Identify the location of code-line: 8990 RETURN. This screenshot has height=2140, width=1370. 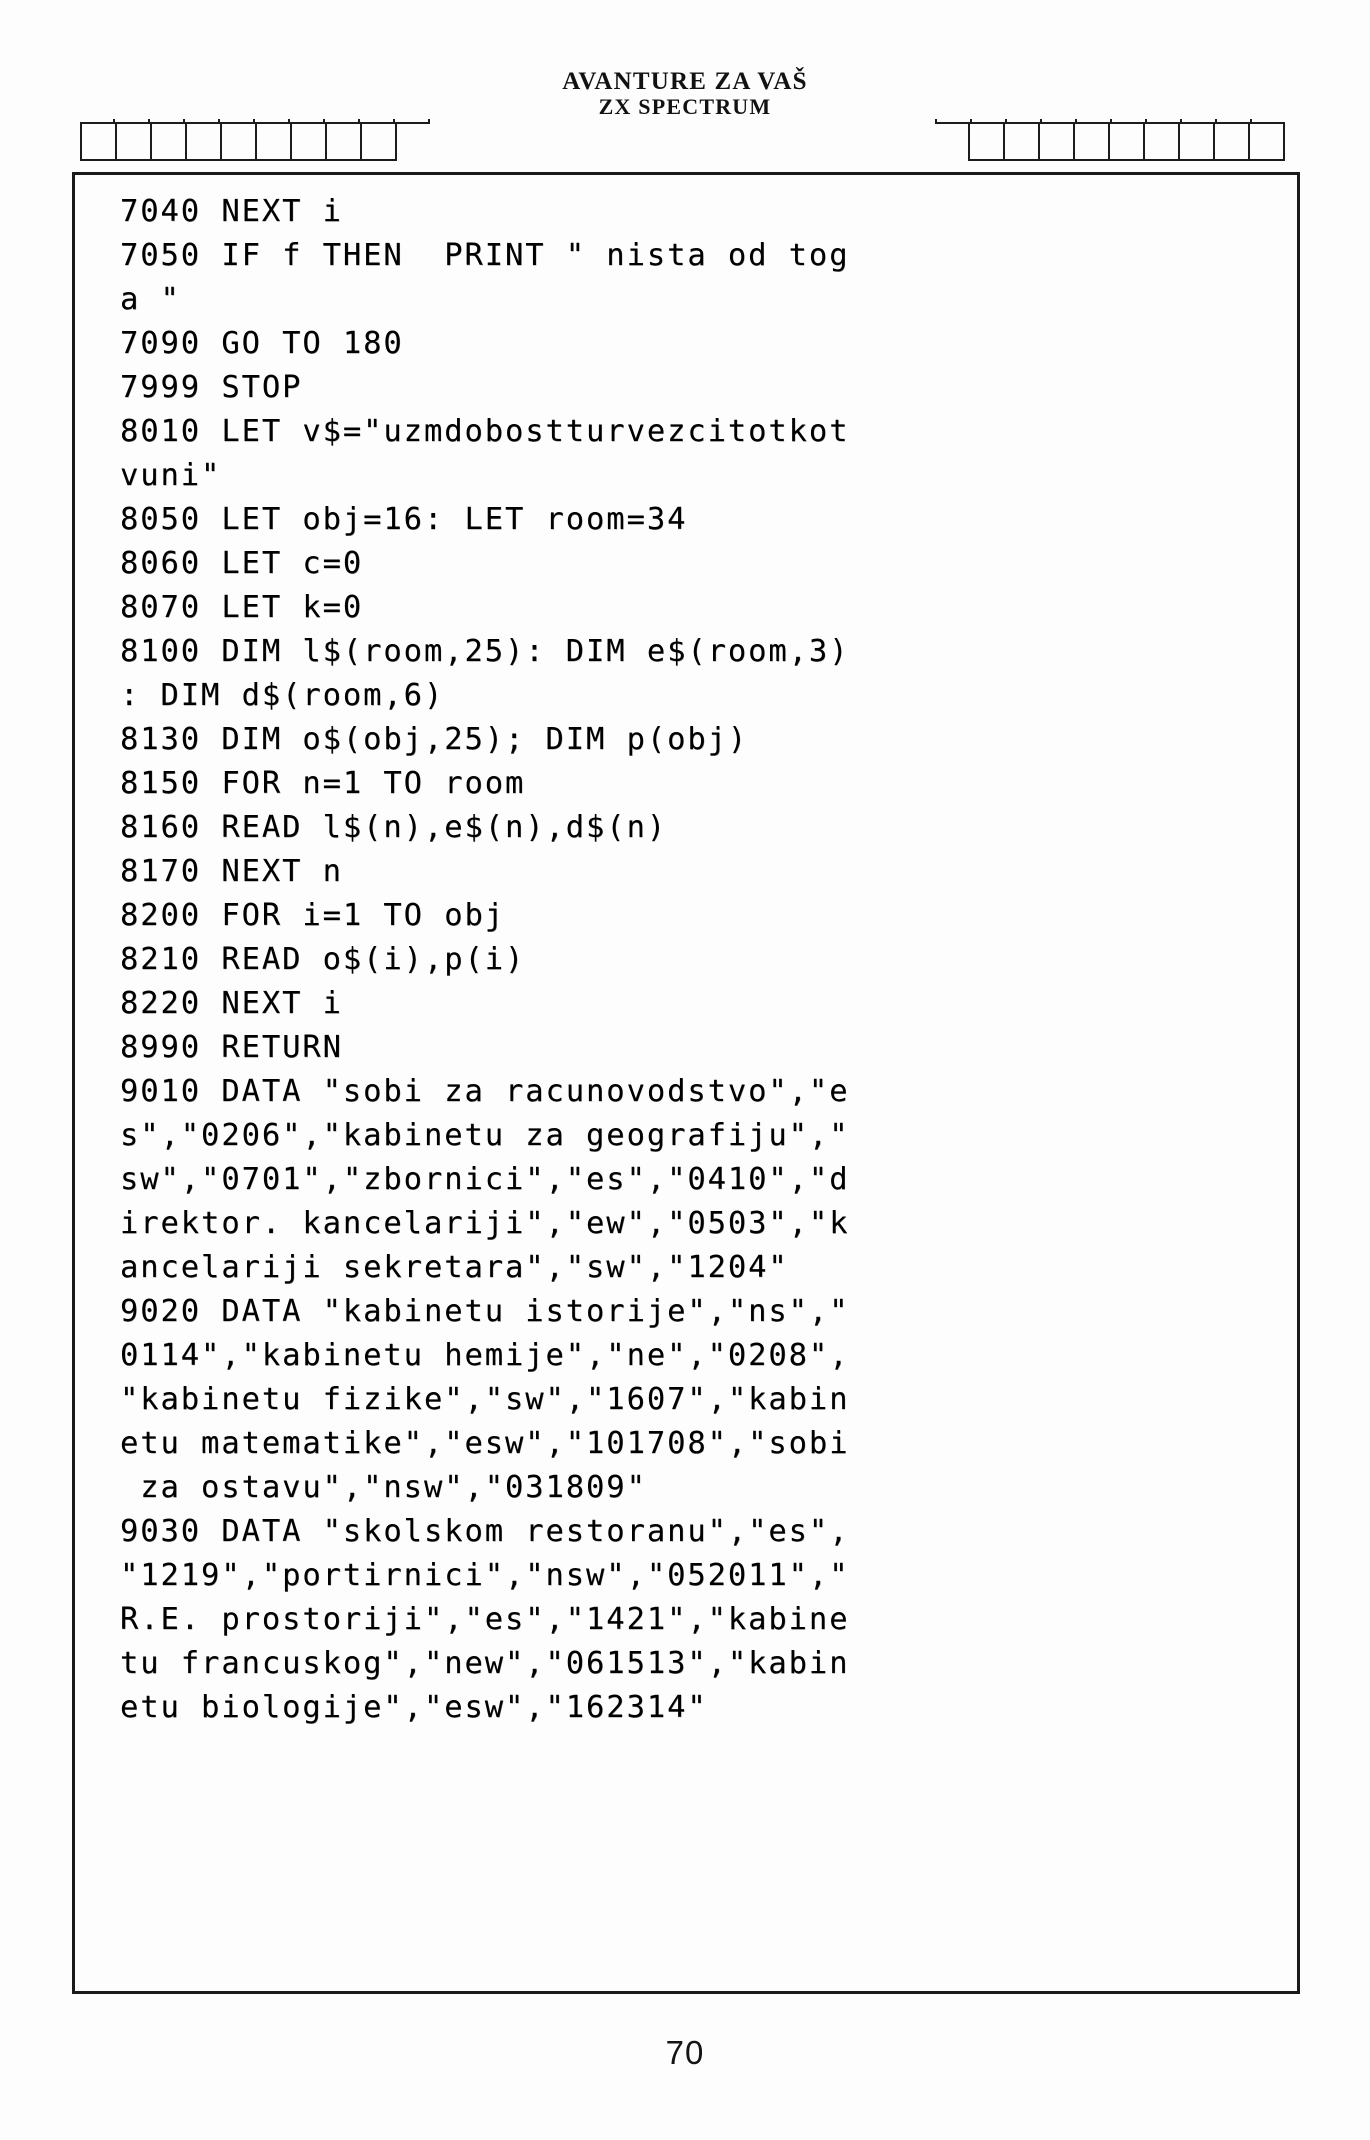
(231, 1047).